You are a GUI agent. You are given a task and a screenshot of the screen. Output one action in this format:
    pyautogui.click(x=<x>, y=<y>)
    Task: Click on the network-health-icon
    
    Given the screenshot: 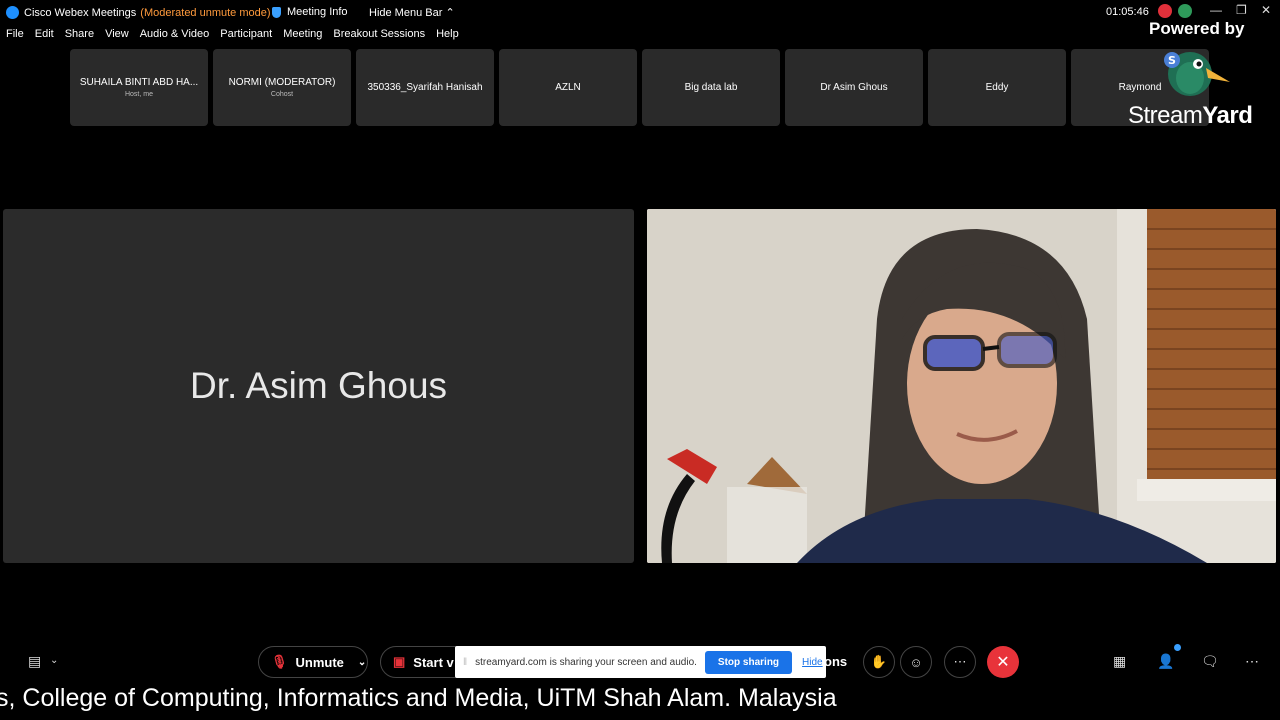 What is the action you would take?
    pyautogui.click(x=1185, y=11)
    